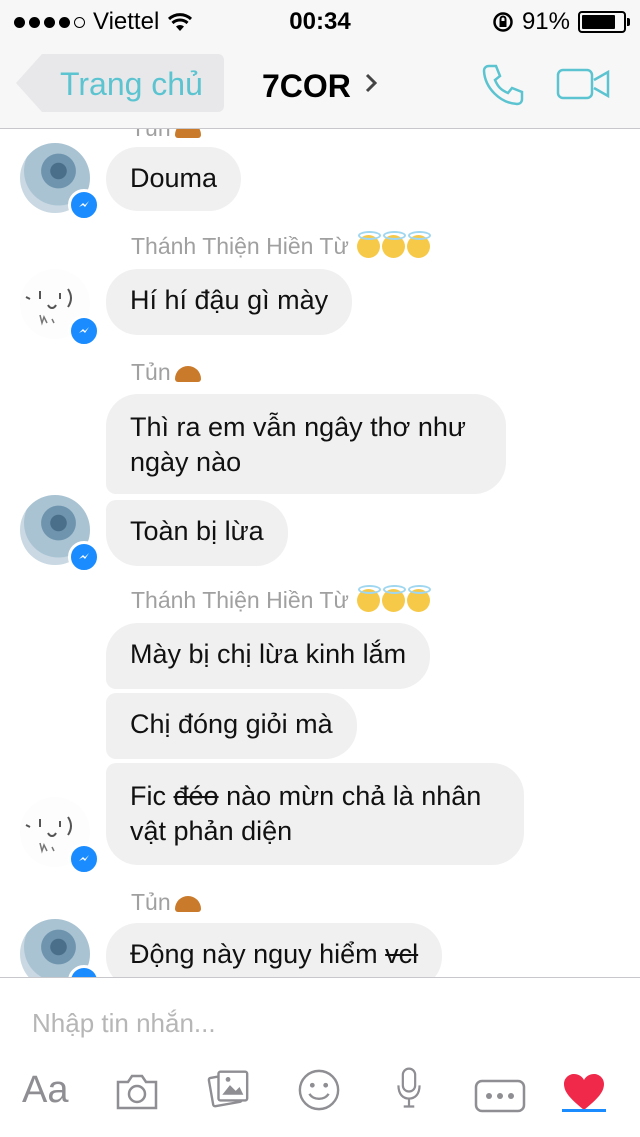 The image size is (640, 1137). Describe the element at coordinates (137, 1092) in the screenshot. I see `camera-icon` at that location.